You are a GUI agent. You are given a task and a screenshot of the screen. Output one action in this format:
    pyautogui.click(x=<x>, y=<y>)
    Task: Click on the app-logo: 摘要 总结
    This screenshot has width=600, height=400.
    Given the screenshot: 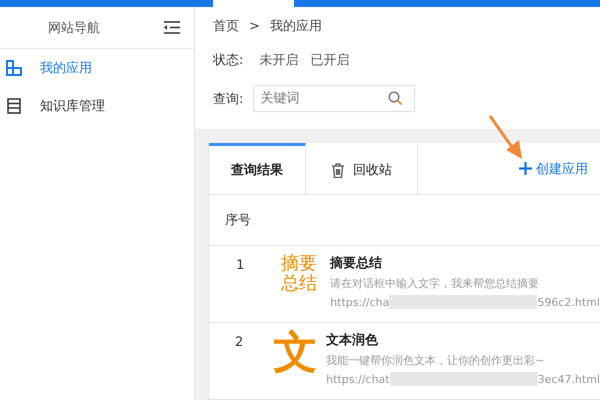 What is the action you would take?
    pyautogui.click(x=298, y=273)
    